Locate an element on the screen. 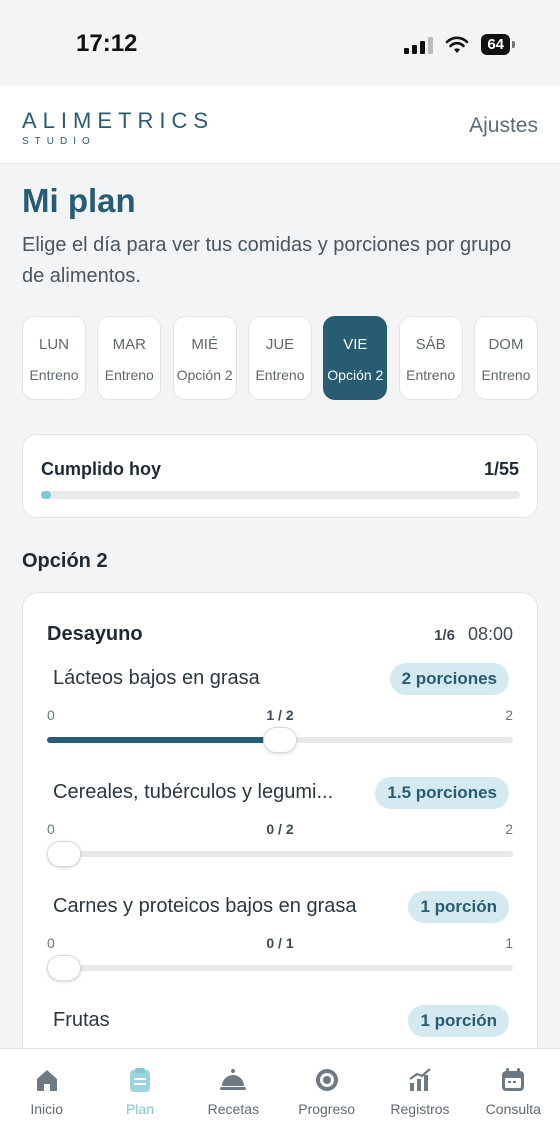  day-name: LUN is located at coordinates (53, 344).